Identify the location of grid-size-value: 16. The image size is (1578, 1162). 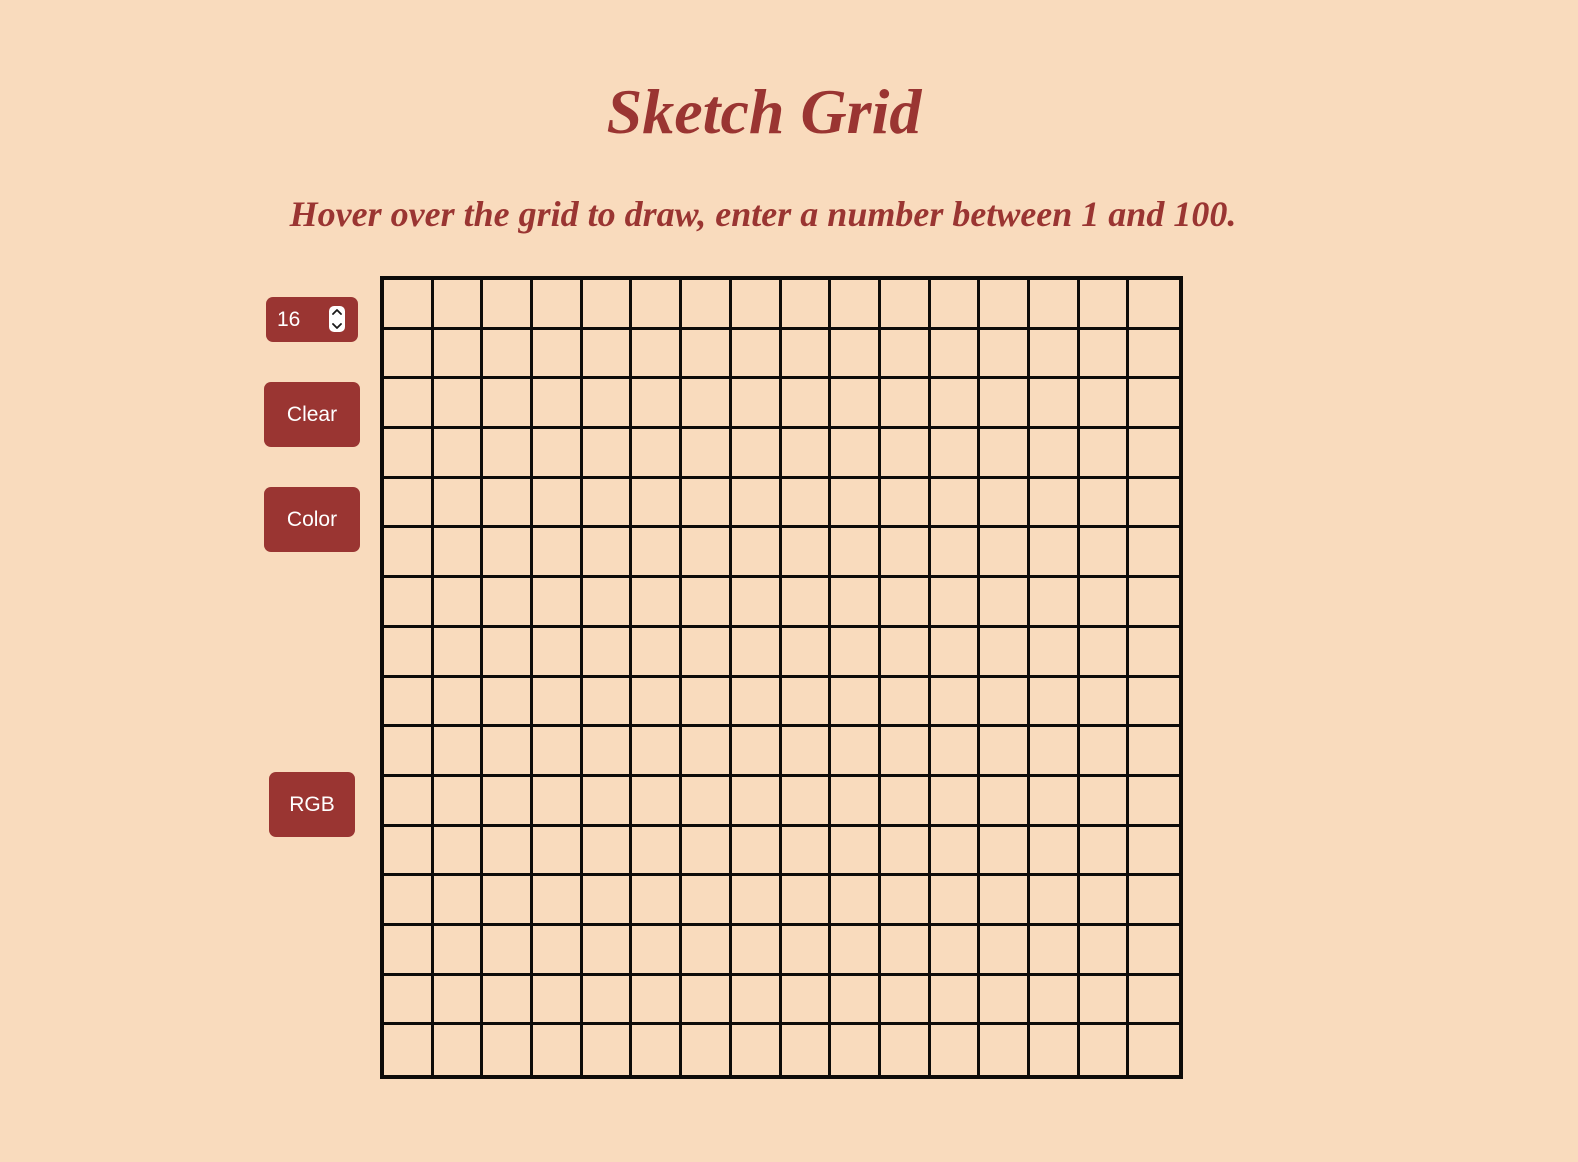
(288, 320).